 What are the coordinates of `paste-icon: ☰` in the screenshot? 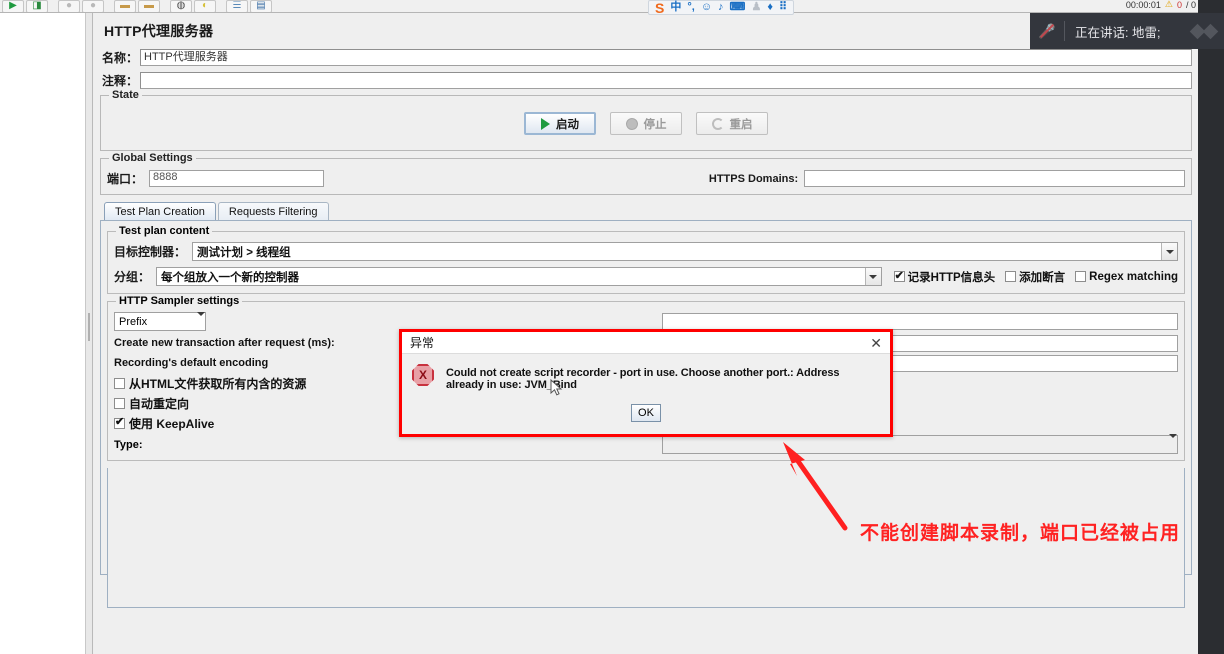 It's located at (237, 5).